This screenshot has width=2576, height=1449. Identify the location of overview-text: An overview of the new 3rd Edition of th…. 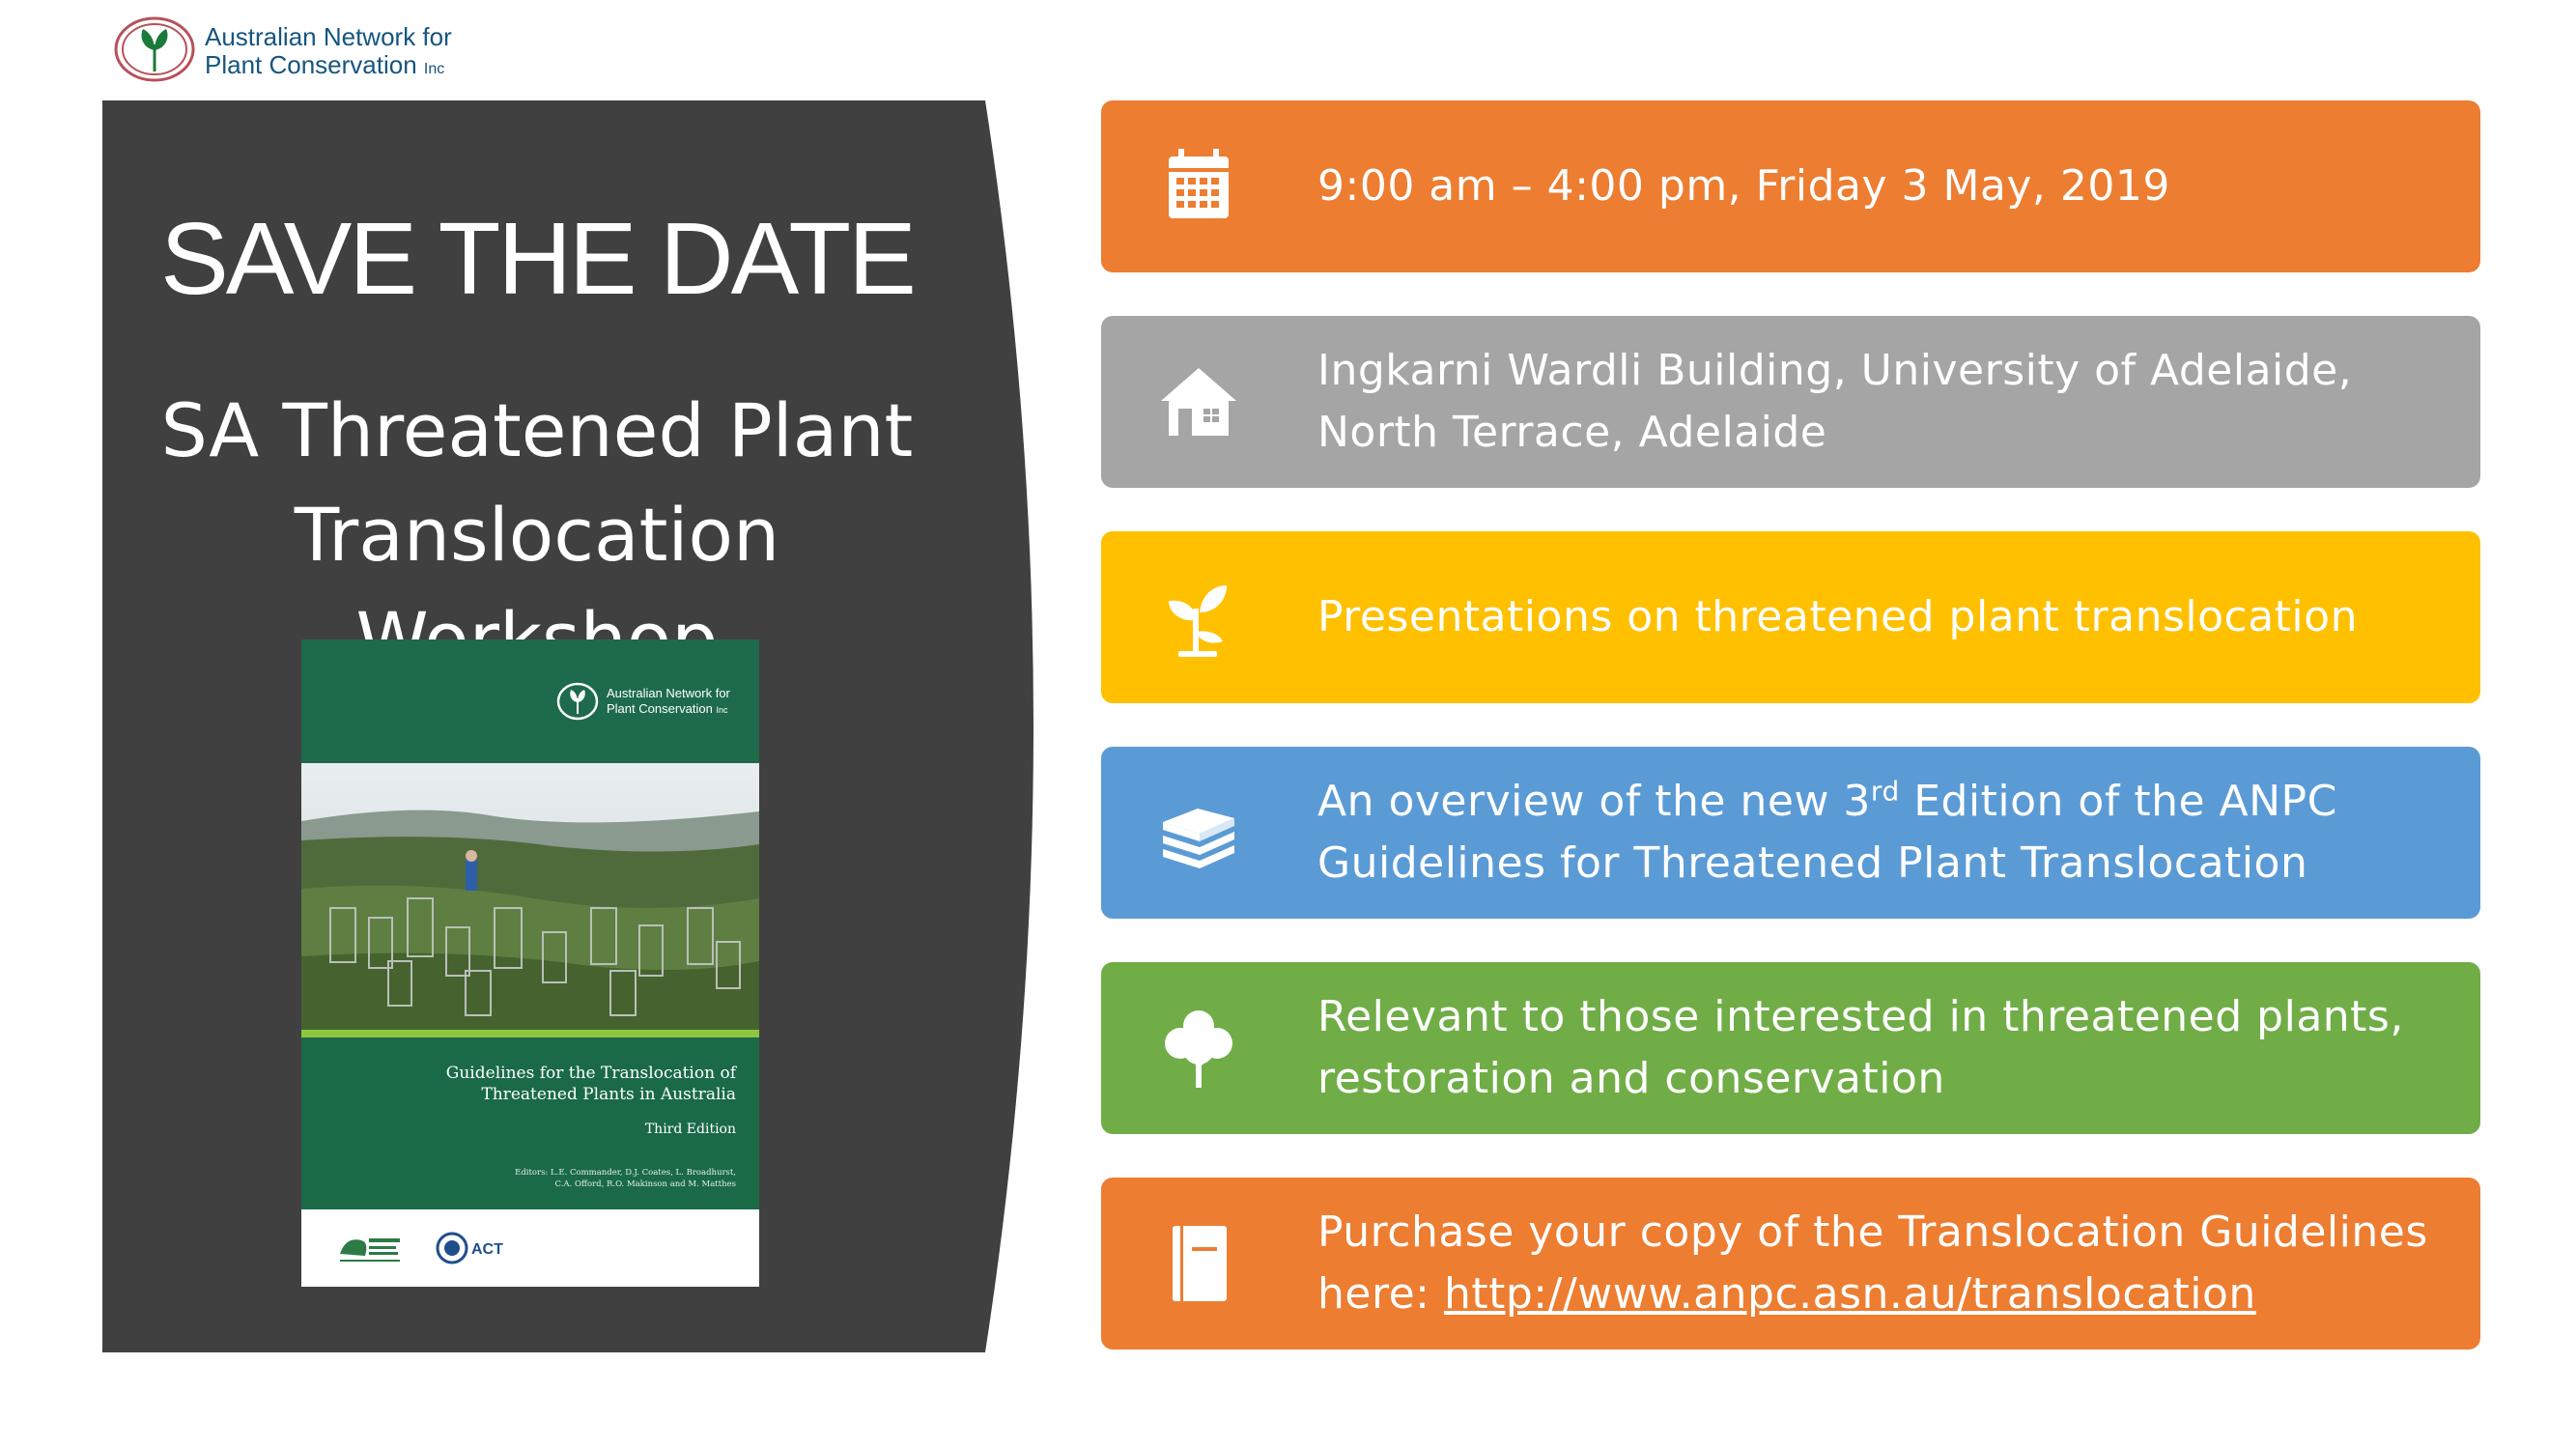
(1884, 833).